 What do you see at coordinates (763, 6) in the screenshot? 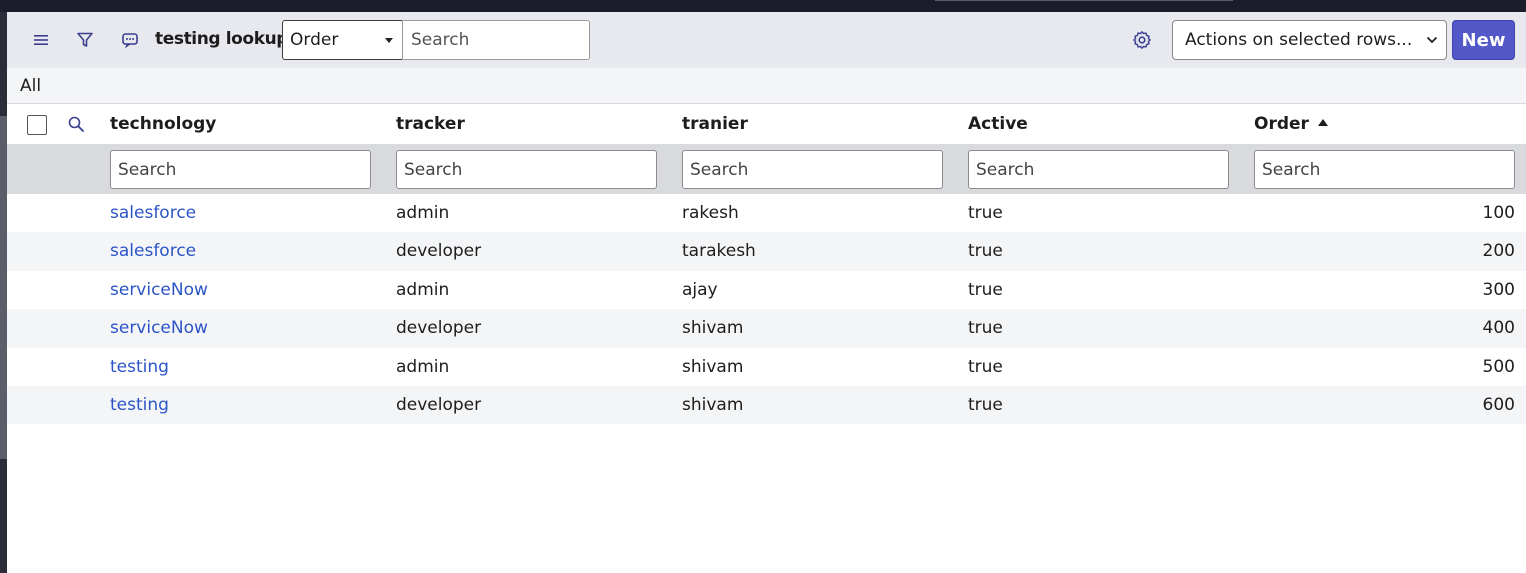
I see `app-top-bar` at bounding box center [763, 6].